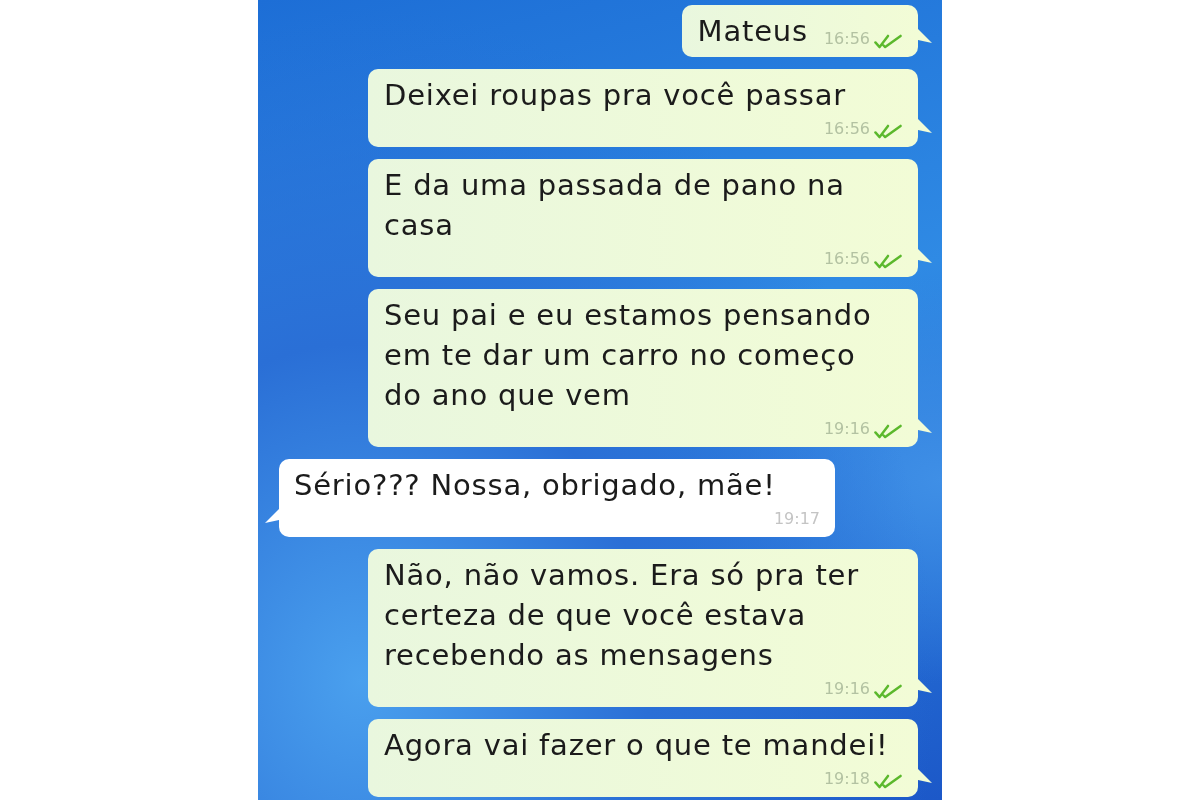 The width and height of the screenshot is (1200, 800). I want to click on message-text: E da uma passada de pano na casa, so click(615, 205).